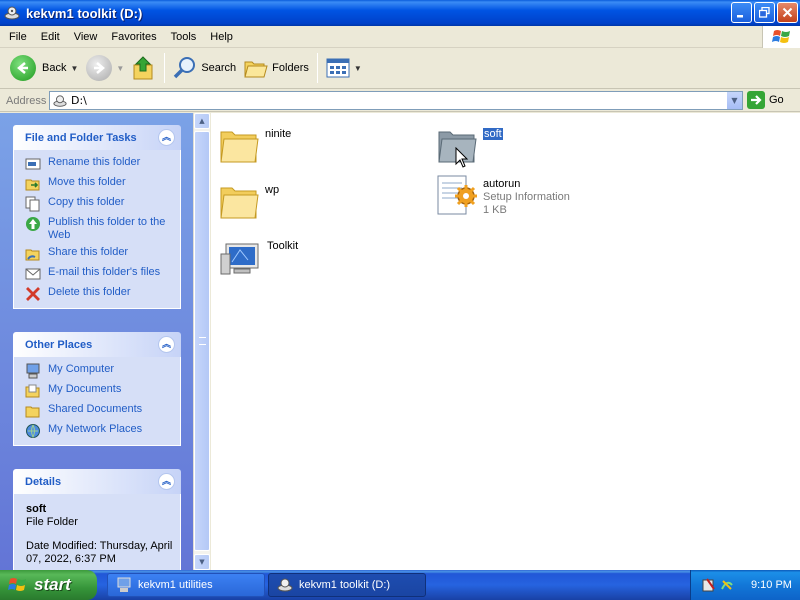 This screenshot has width=800, height=600. I want to click on forward-button: ▼, so click(105, 68).